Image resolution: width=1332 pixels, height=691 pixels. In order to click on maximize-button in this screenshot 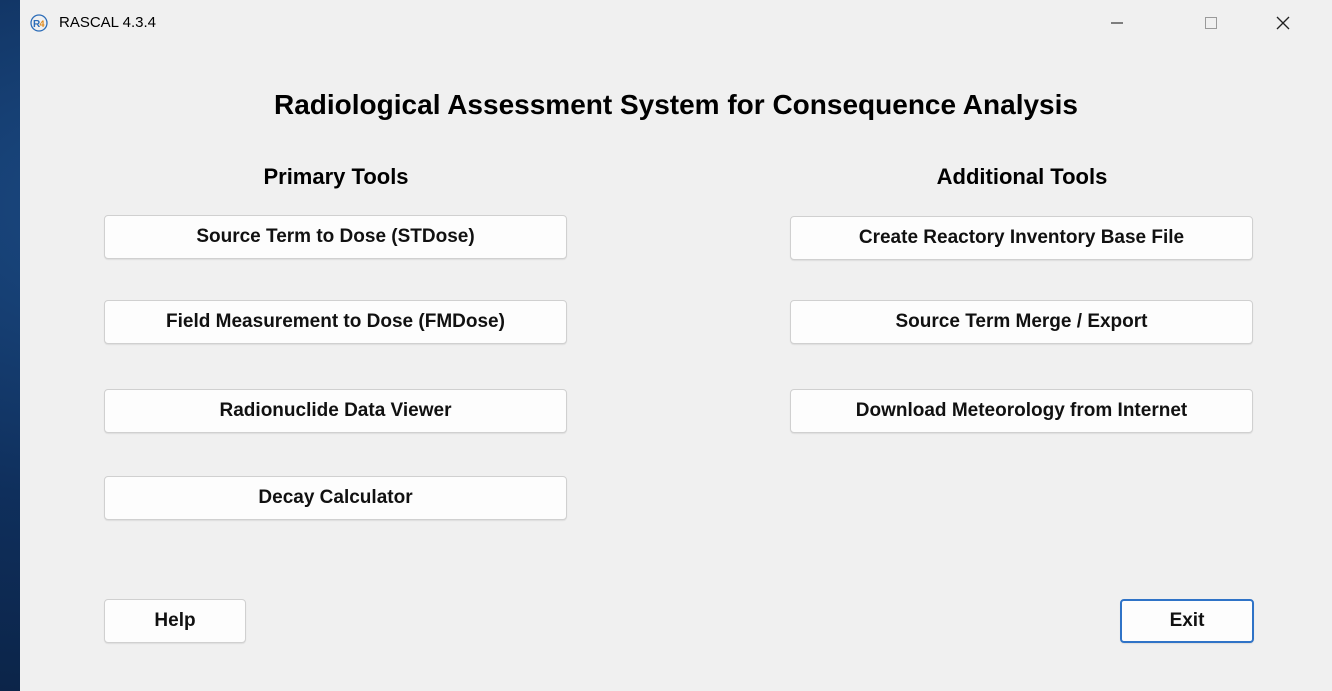, I will do `click(1211, 23)`.